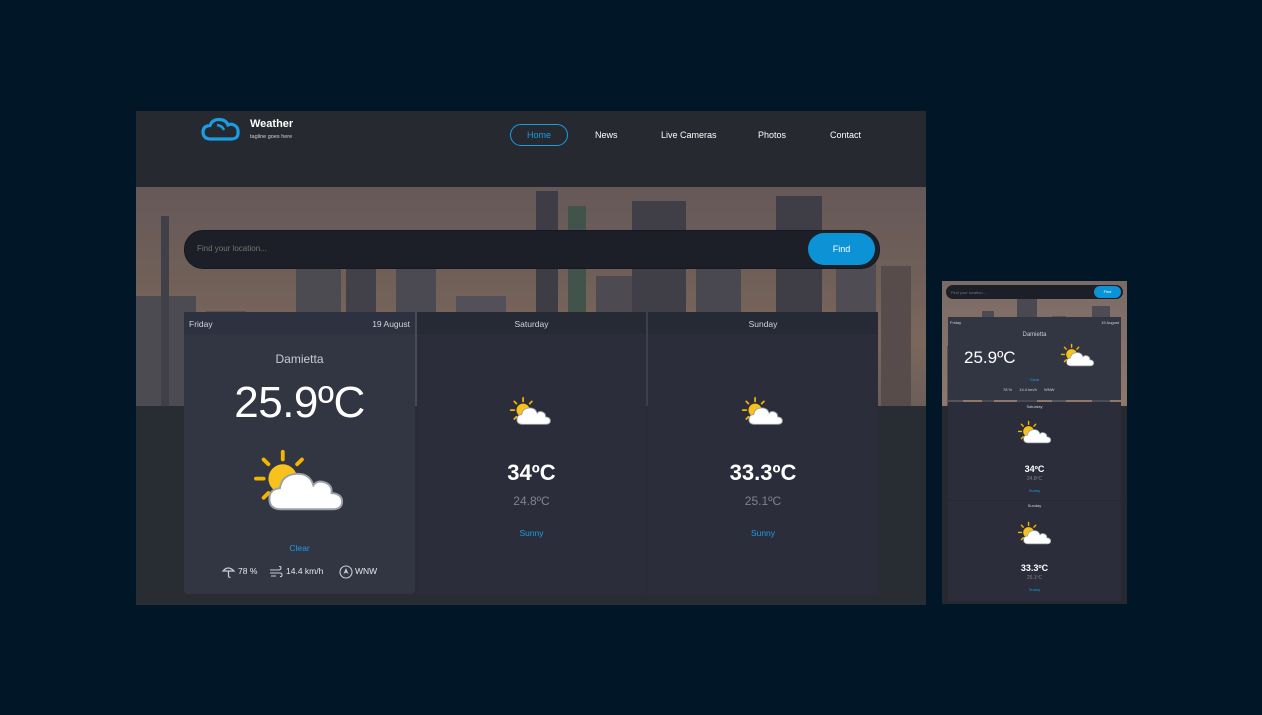  I want to click on humidity-value: 78 %, so click(248, 571).